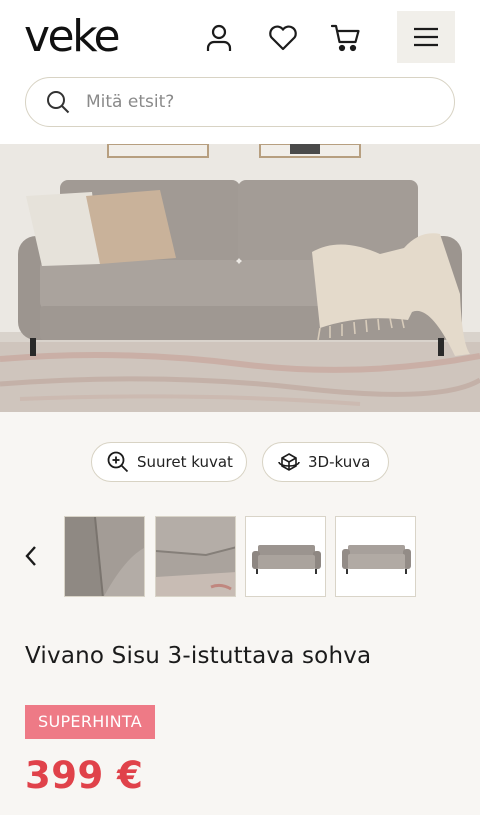 Image resolution: width=480 pixels, height=815 pixels. Describe the element at coordinates (118, 462) in the screenshot. I see `zoom-in-icon` at that location.